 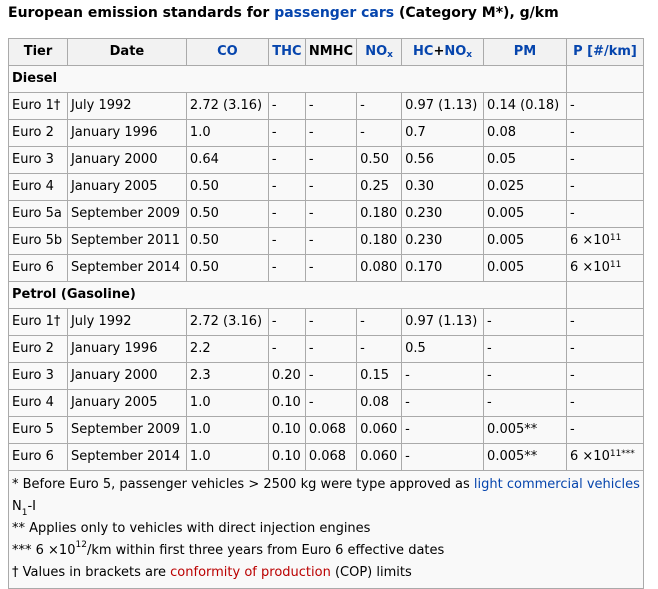 I want to click on footnote-1-suffix: -I, so click(x=31, y=506).